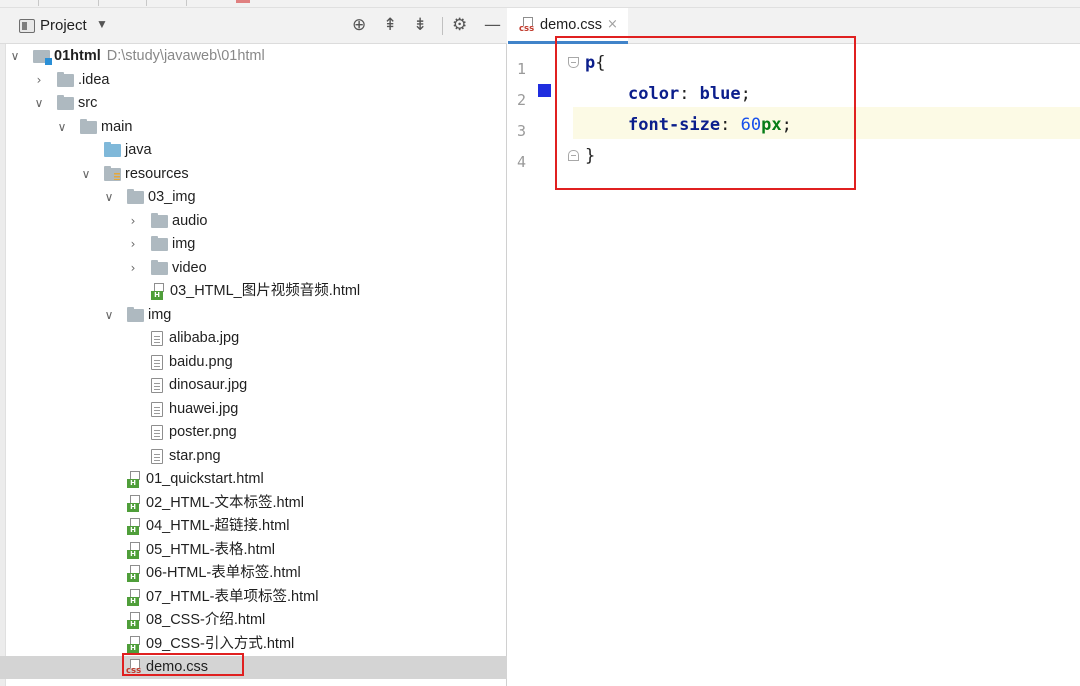  What do you see at coordinates (253, 103) in the screenshot?
I see `tree-item: ∨ src` at bounding box center [253, 103].